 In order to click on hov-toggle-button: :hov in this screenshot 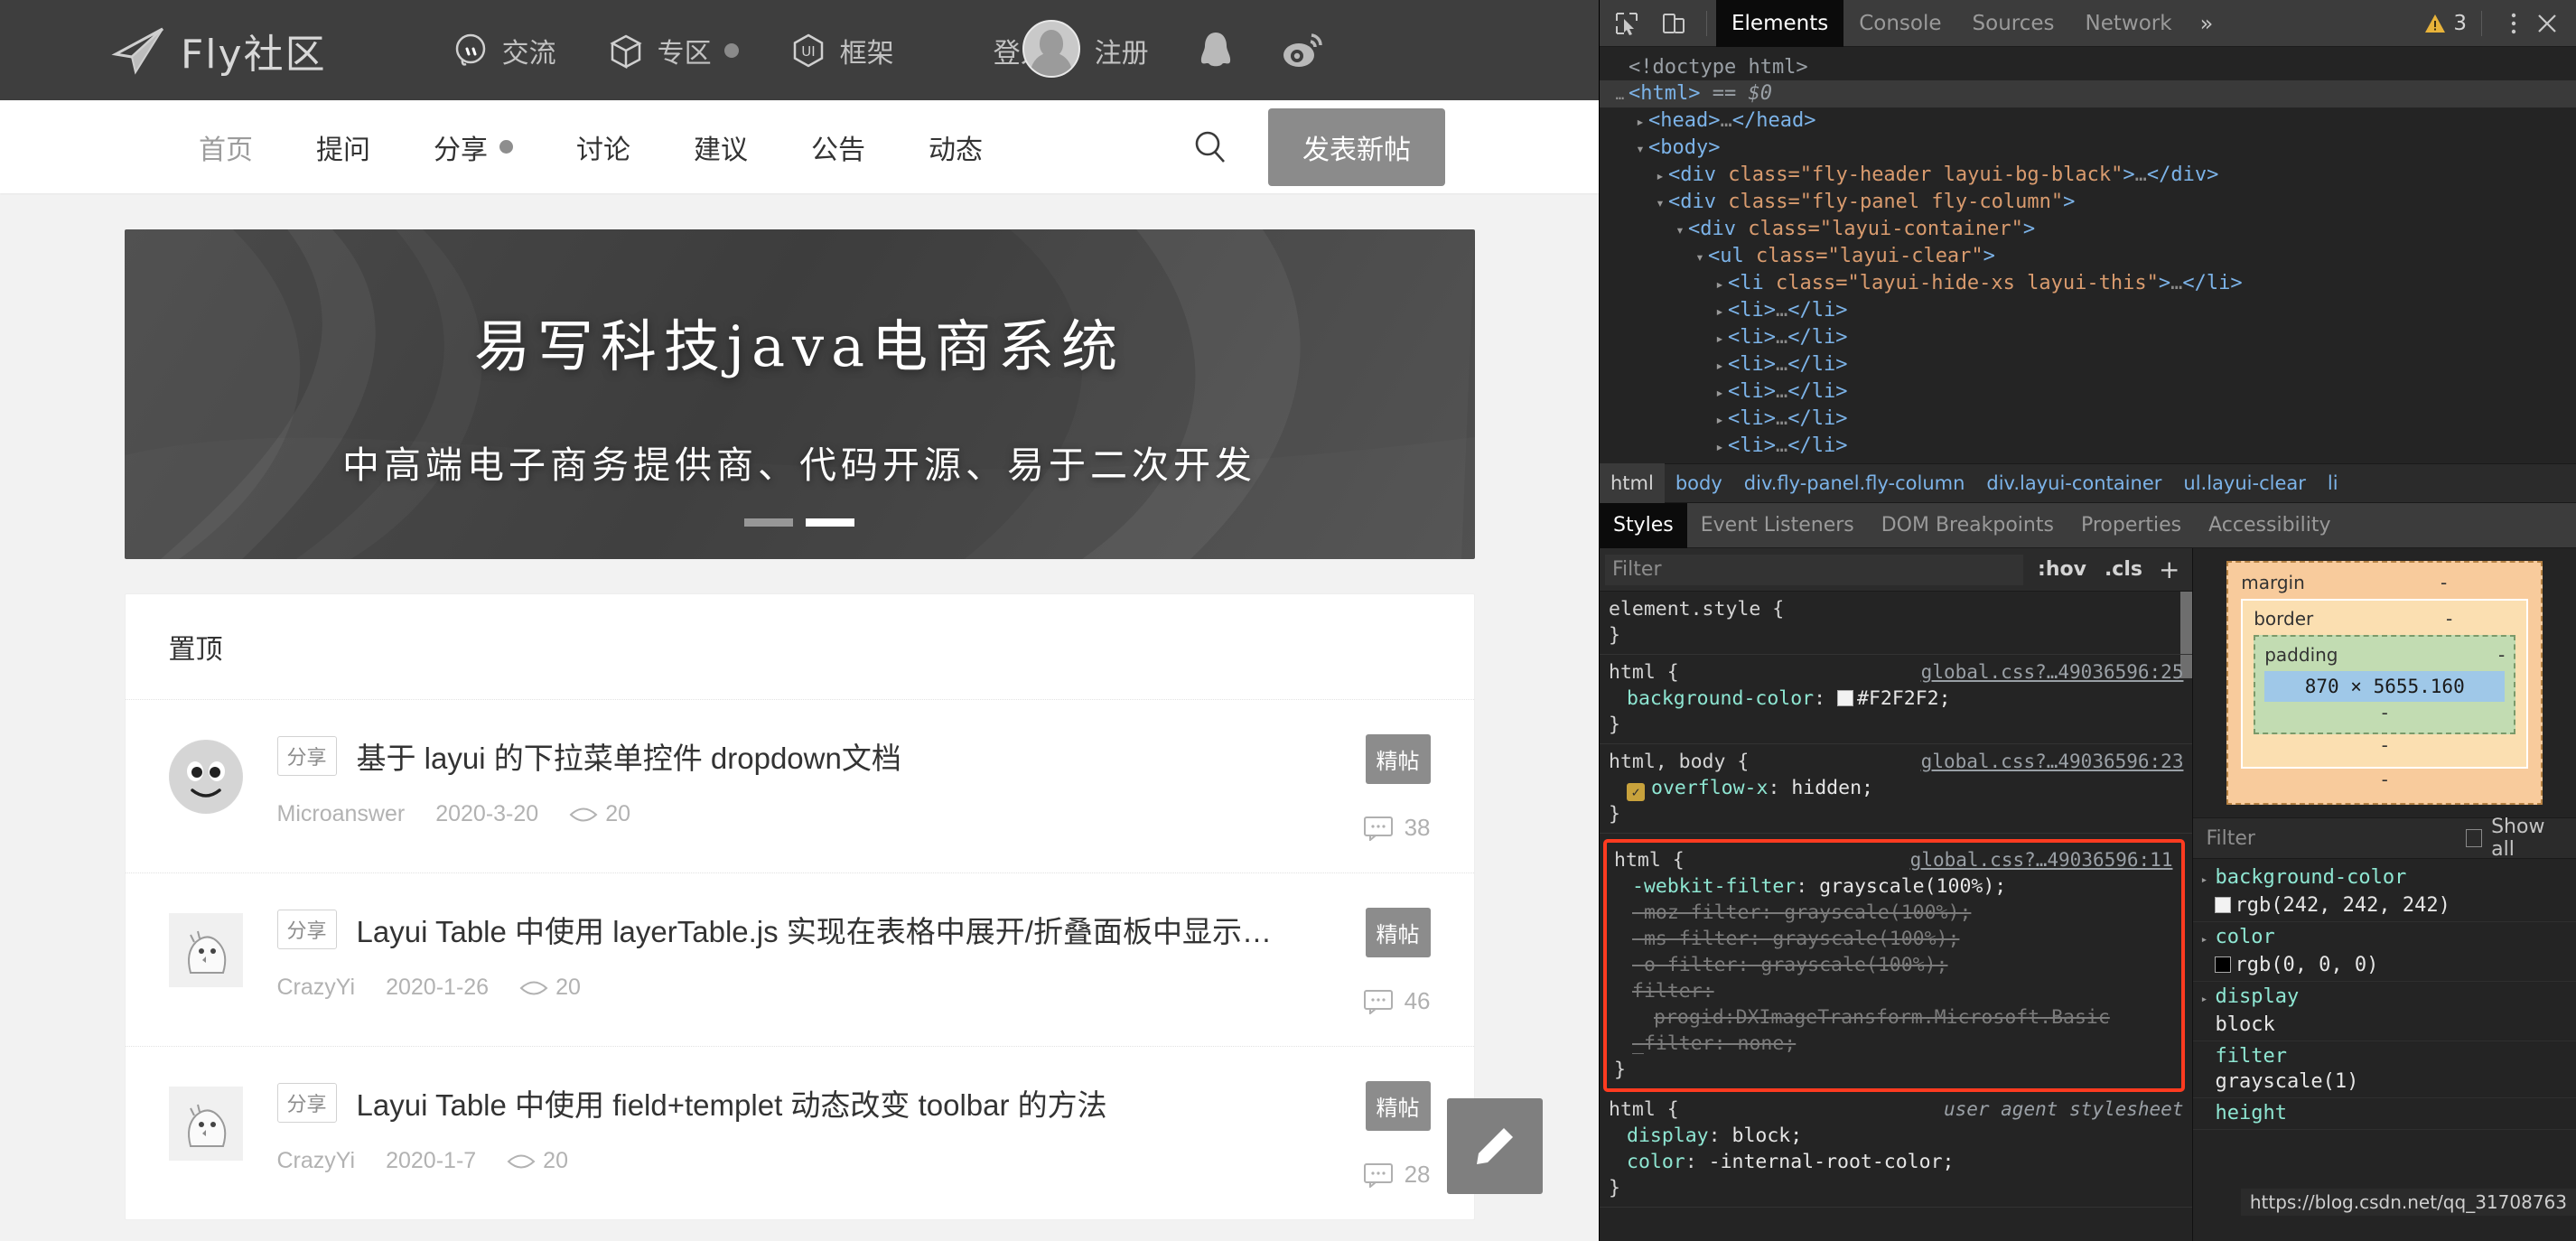, I will do `click(2062, 569)`.